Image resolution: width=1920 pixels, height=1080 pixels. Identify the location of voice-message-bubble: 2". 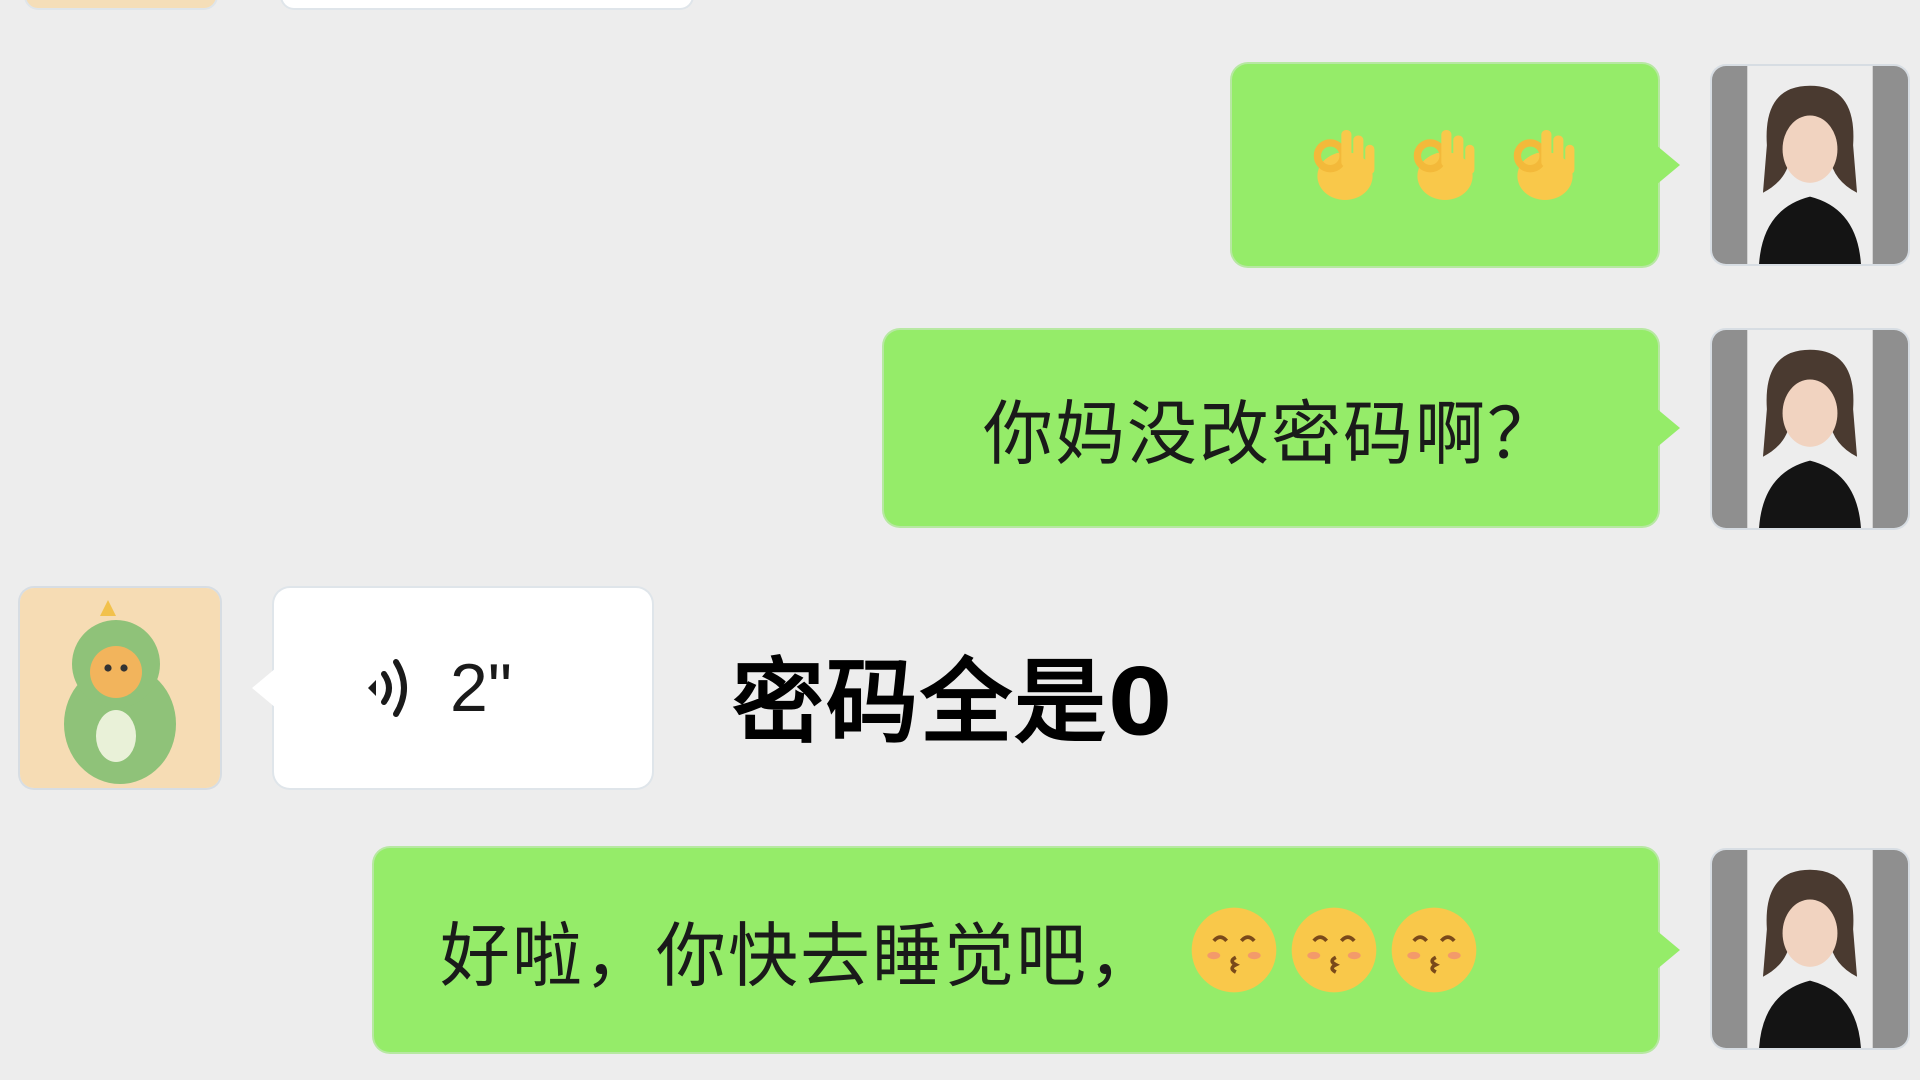
(463, 688).